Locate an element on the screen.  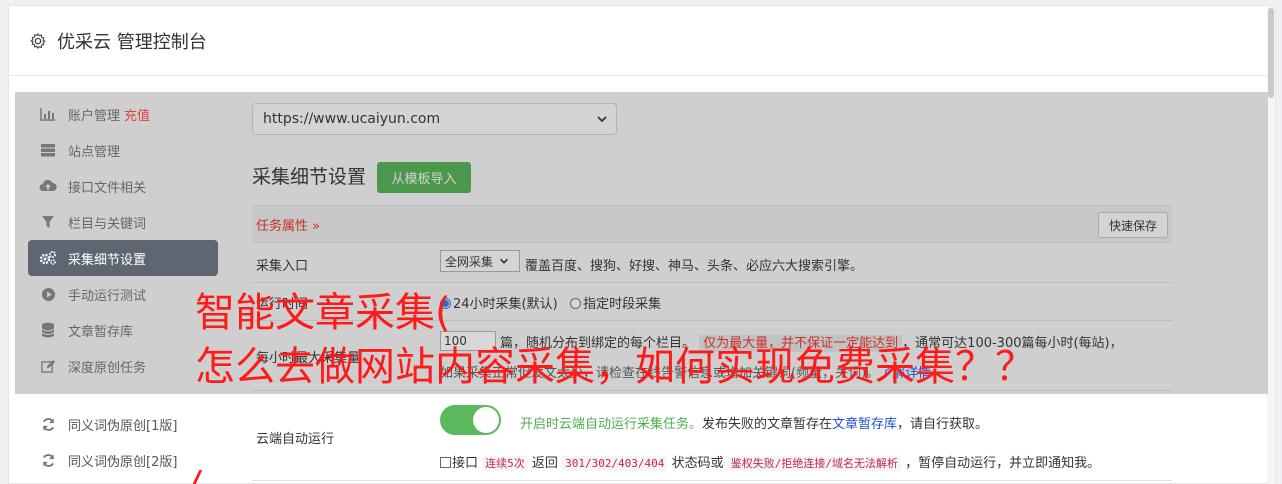
site-url-select: https://www.ucaiyun.com is located at coordinates (434, 119).